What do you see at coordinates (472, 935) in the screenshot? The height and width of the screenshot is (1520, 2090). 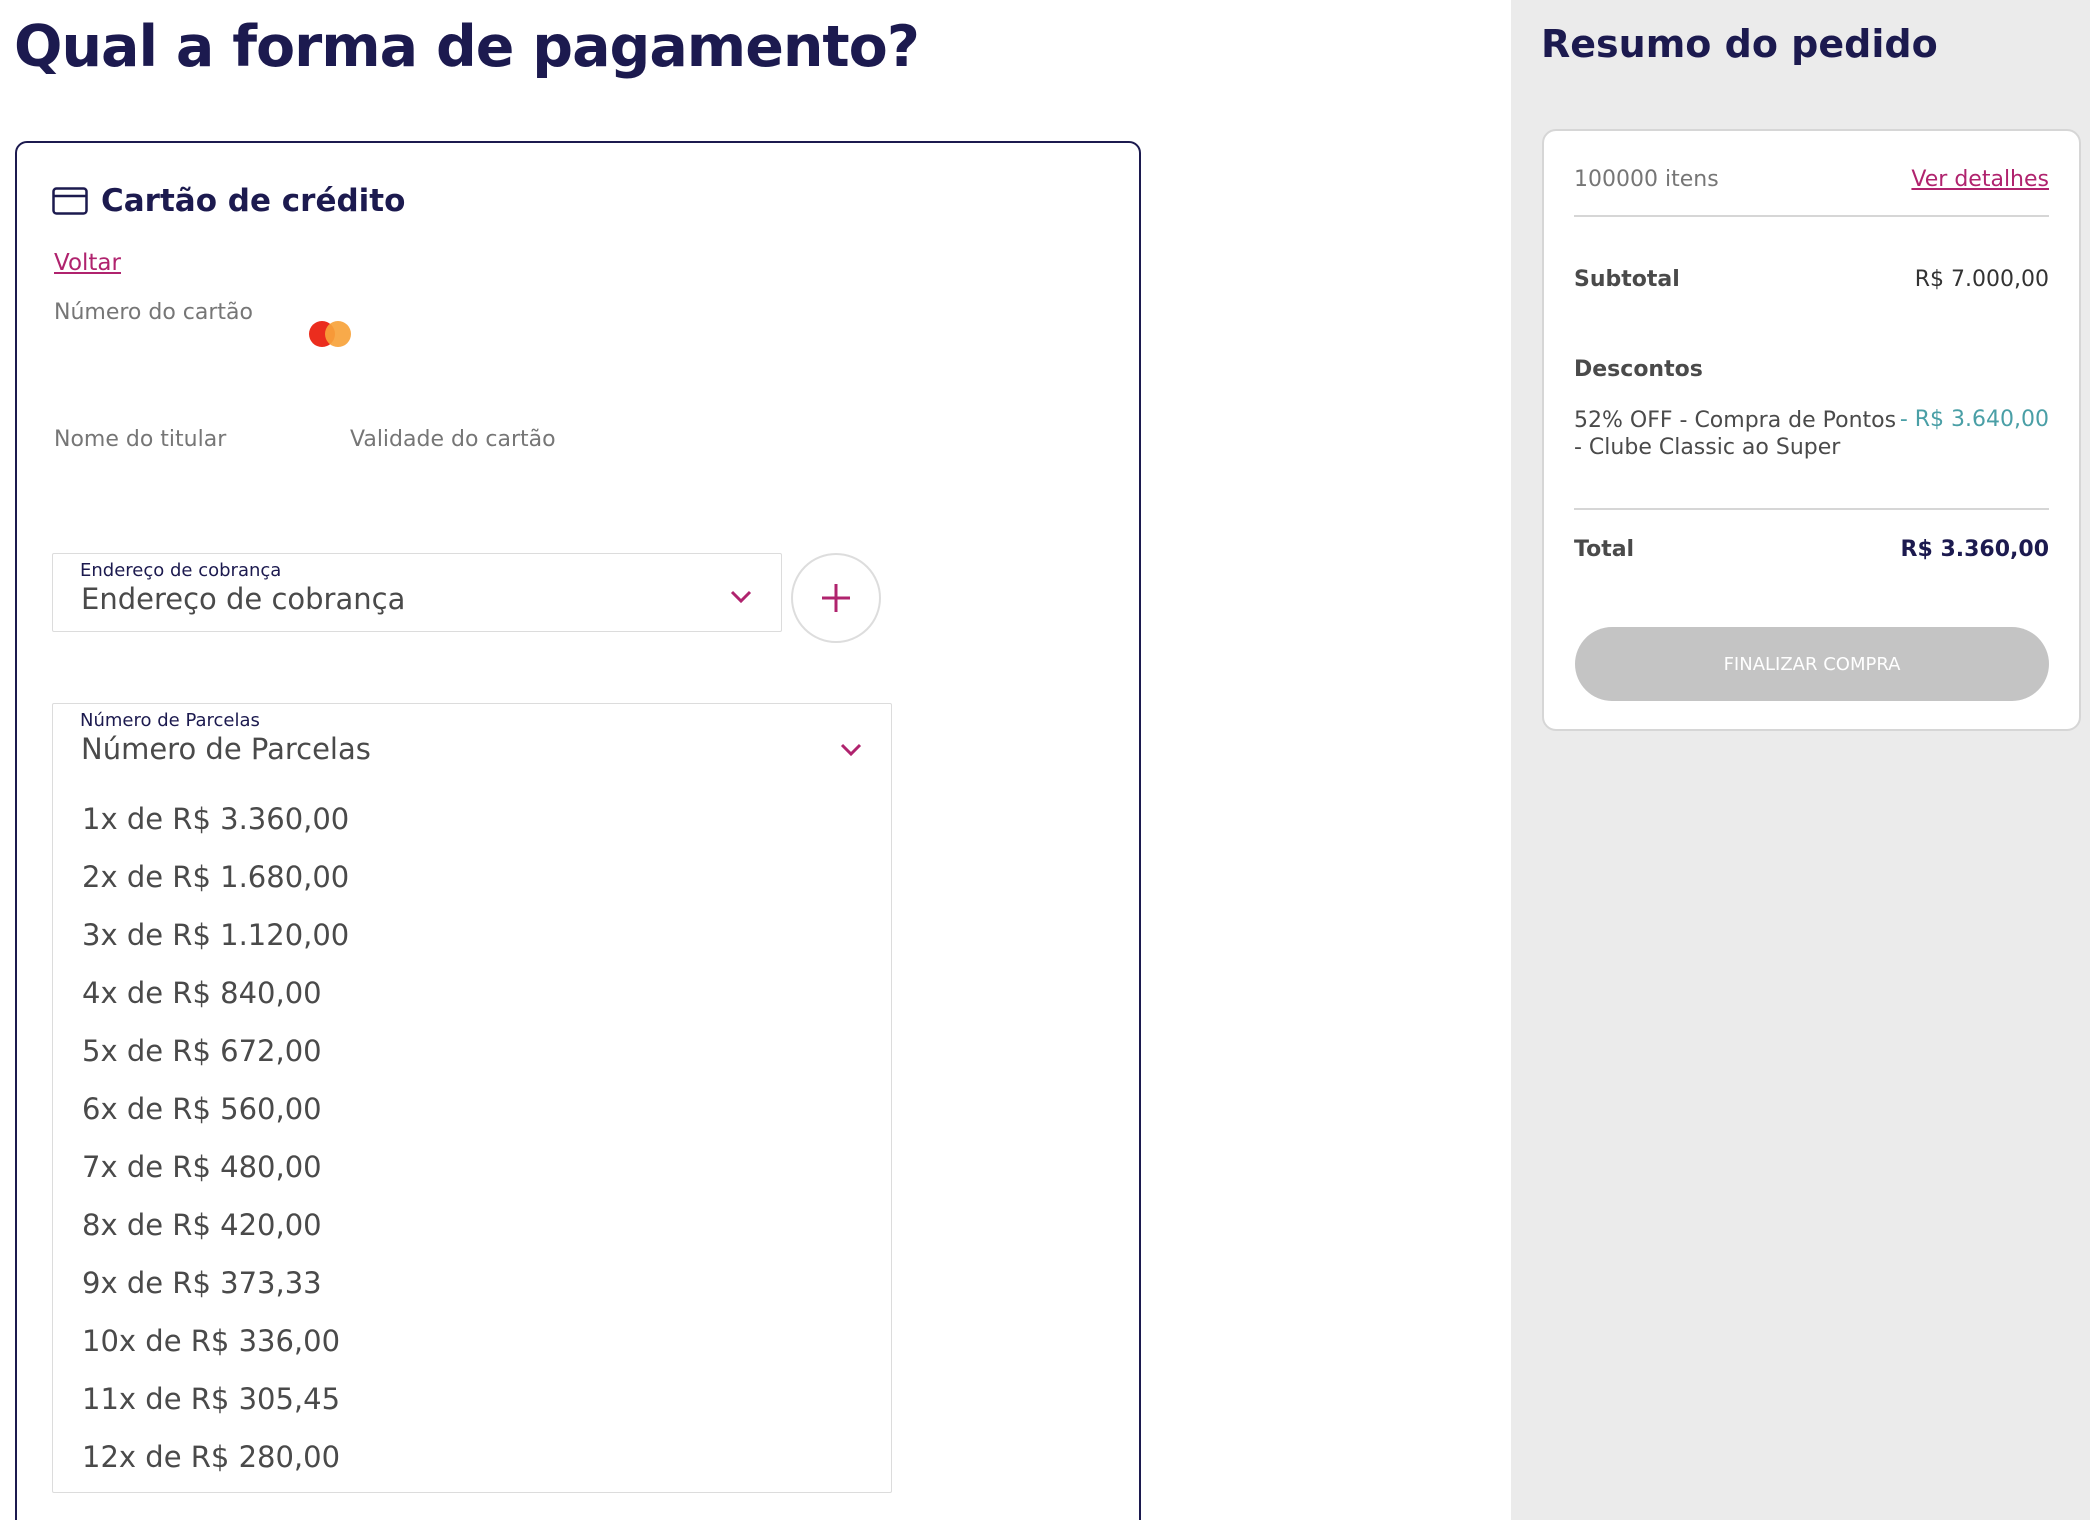 I see `installment-option: 3x de R$ 1.120,00` at bounding box center [472, 935].